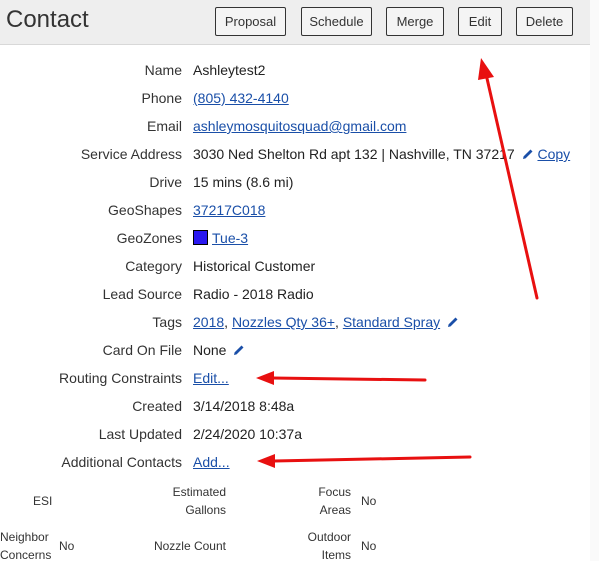  Describe the element at coordinates (153, 266) in the screenshot. I see `field-label: Category` at that location.